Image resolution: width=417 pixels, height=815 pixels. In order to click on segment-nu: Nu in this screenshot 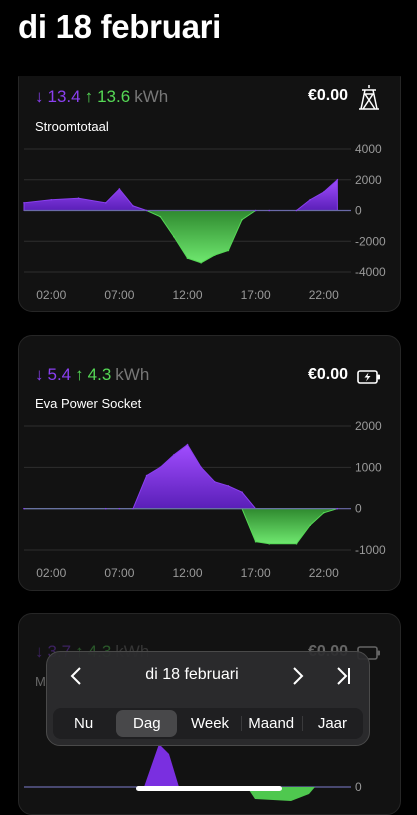, I will do `click(83, 723)`.